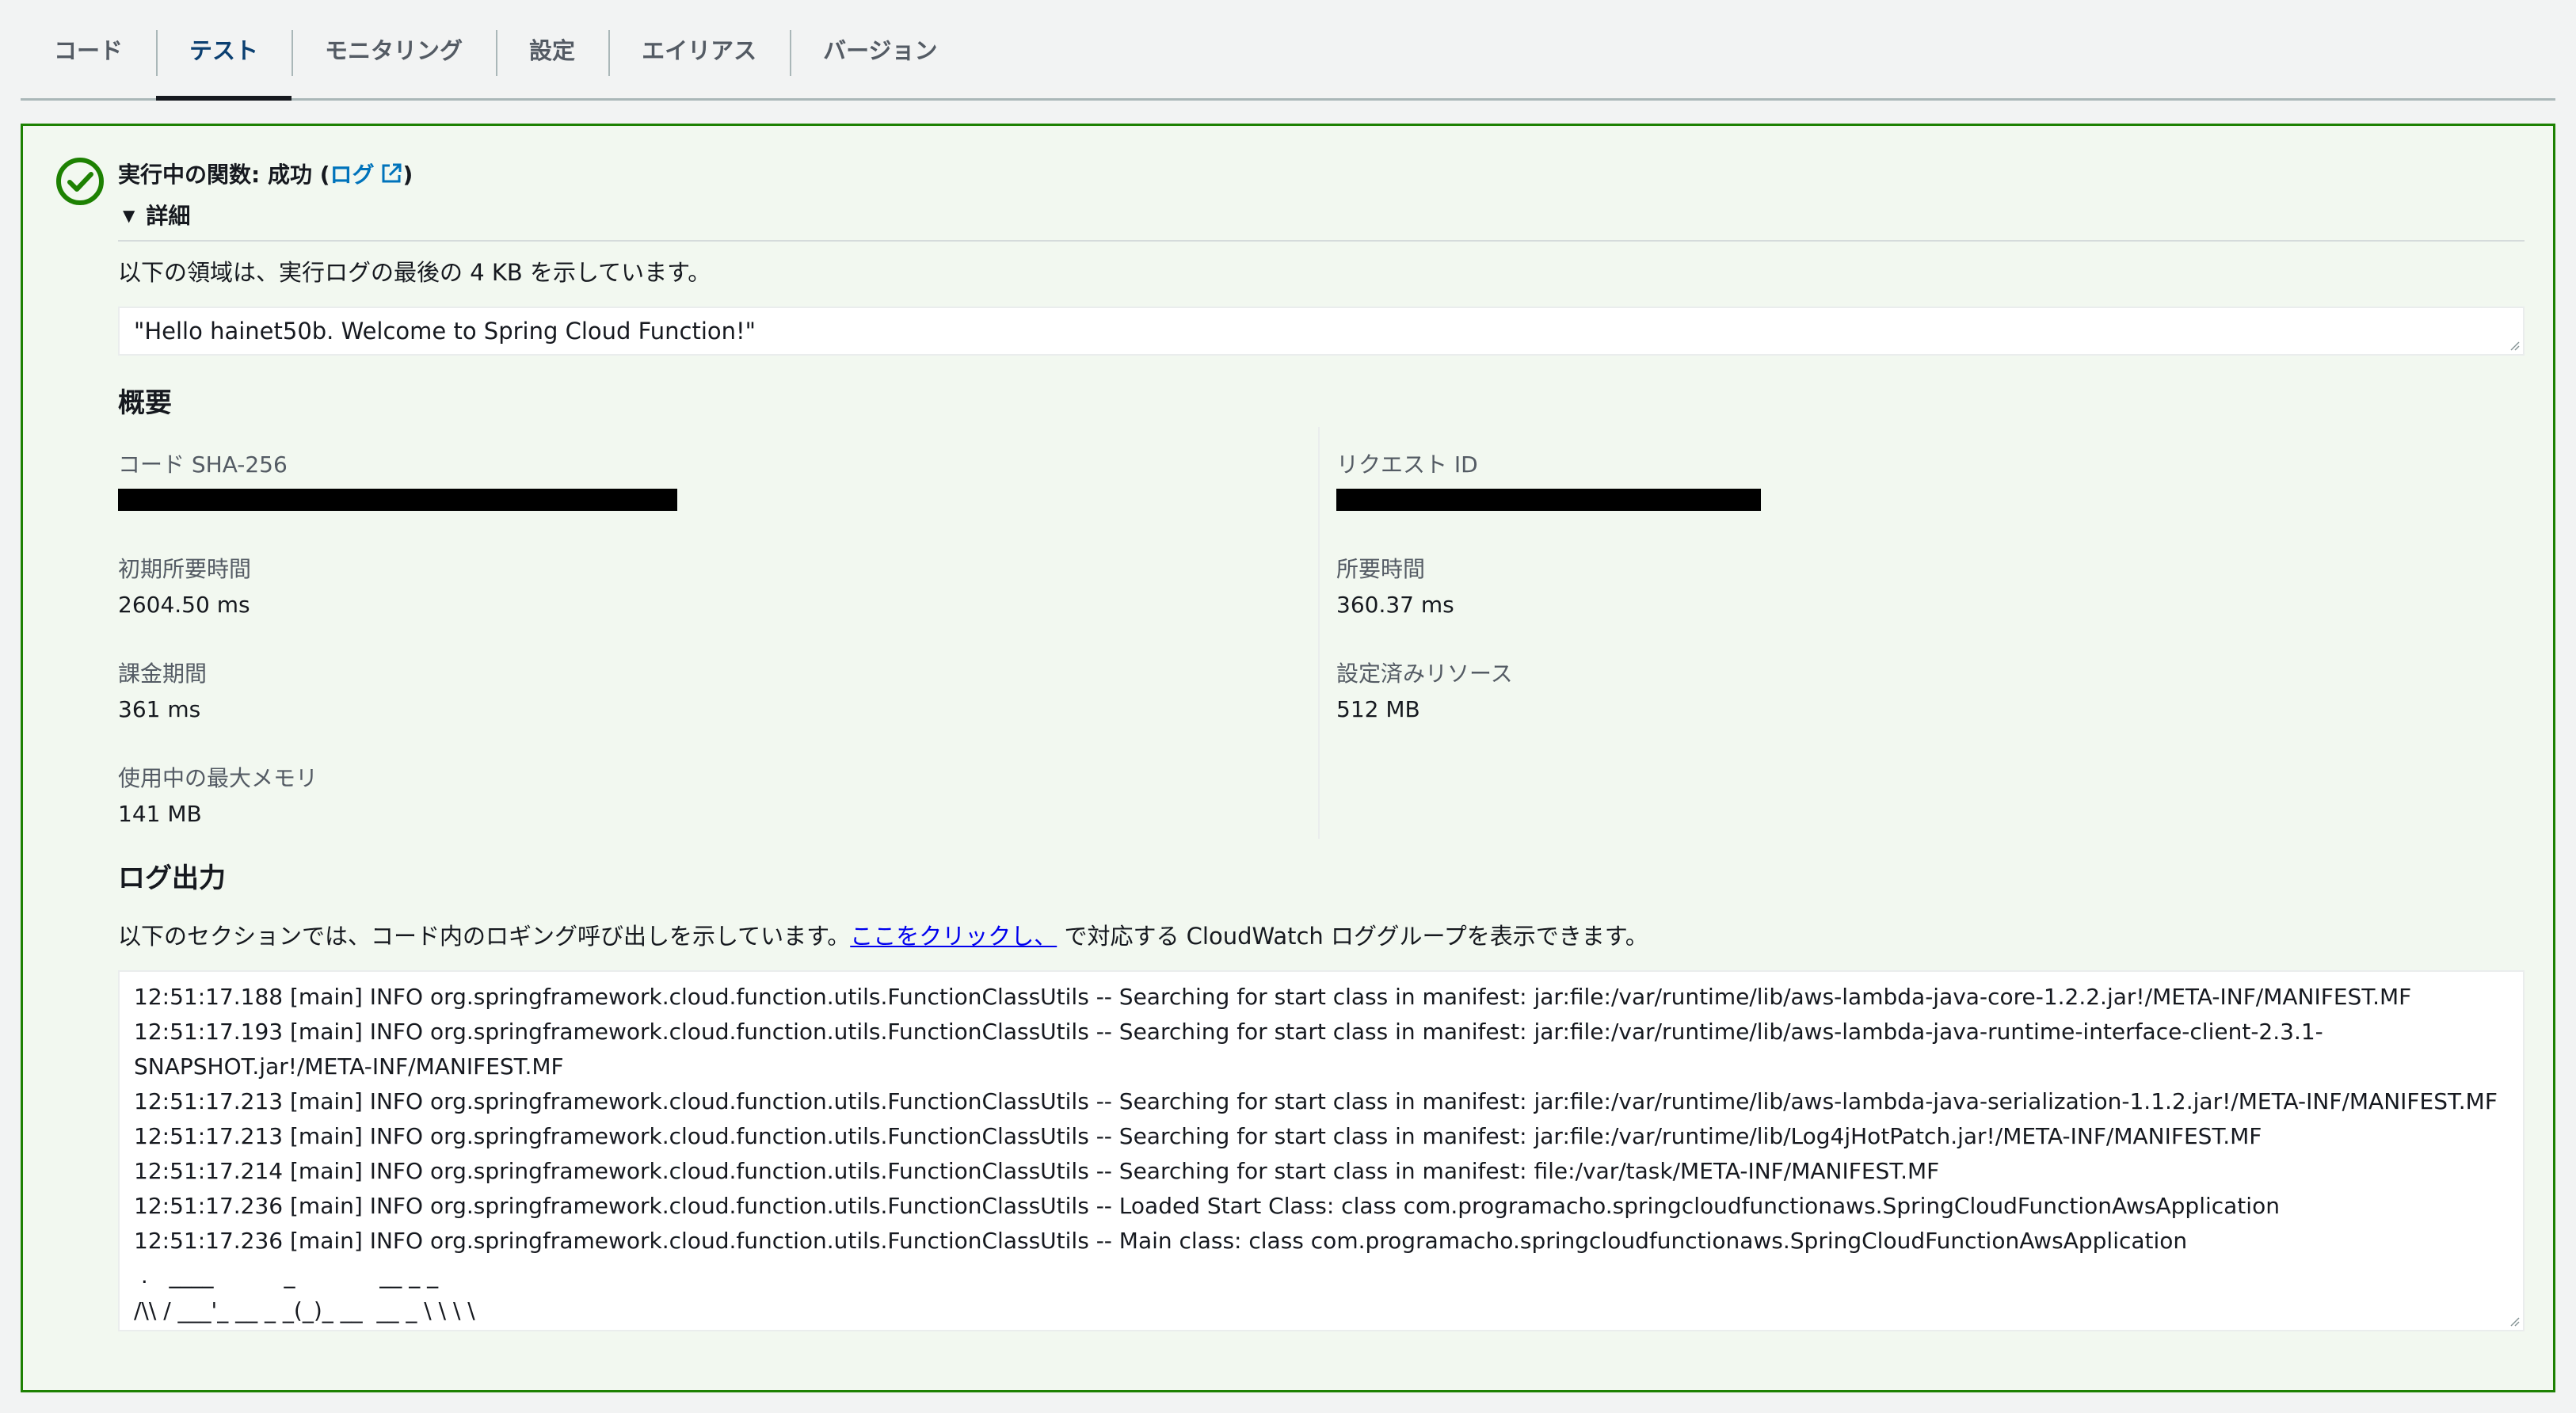 The width and height of the screenshot is (2576, 1413). I want to click on log-desc-before: 以下のセクションでは、コード内のロギング呼び出しを示しています。, so click(484, 936).